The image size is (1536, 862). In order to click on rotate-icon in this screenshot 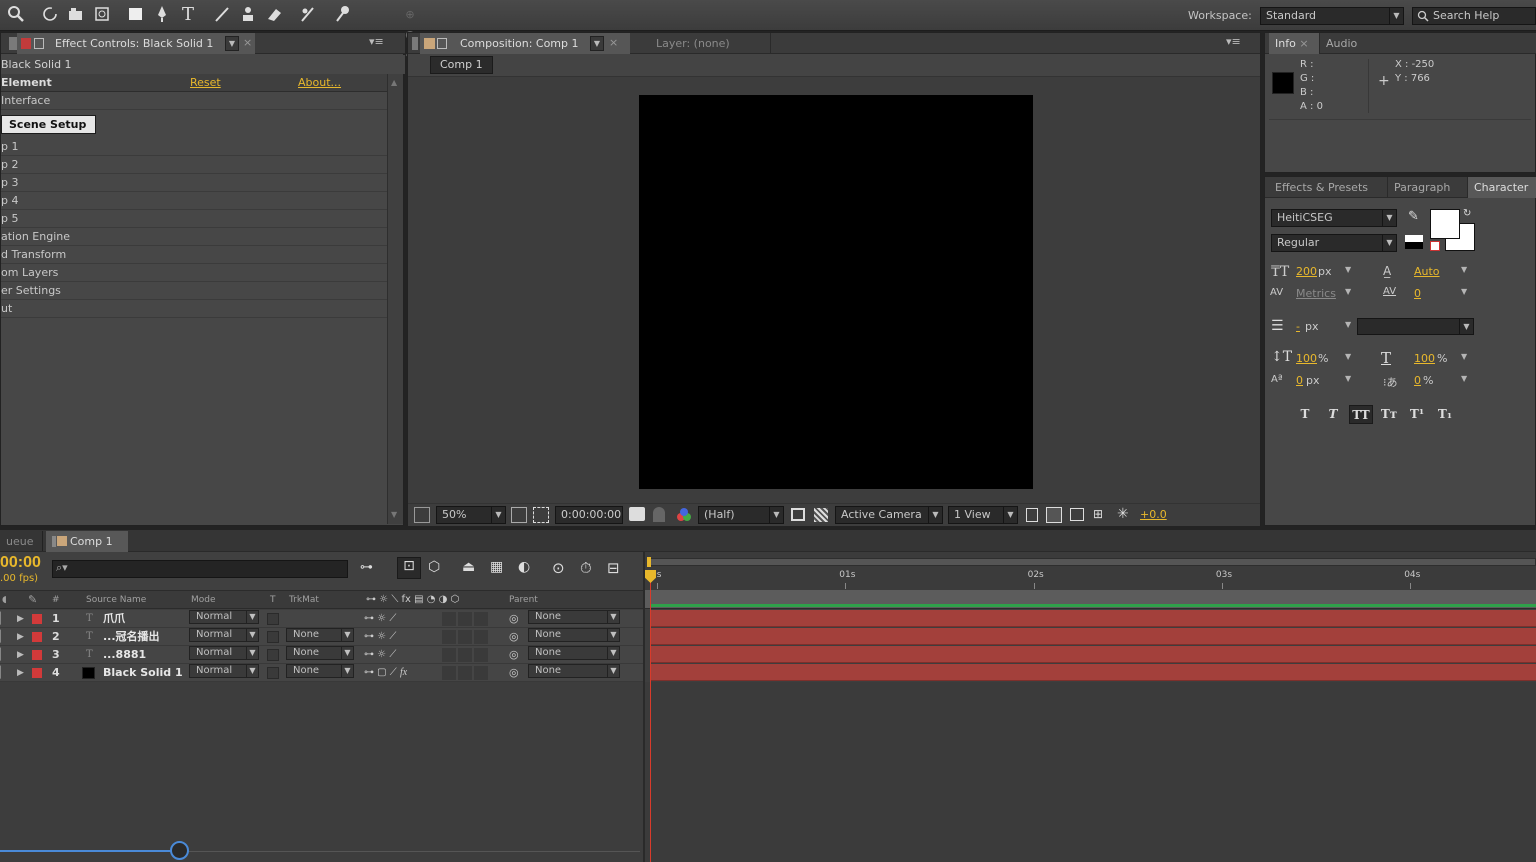, I will do `click(50, 15)`.